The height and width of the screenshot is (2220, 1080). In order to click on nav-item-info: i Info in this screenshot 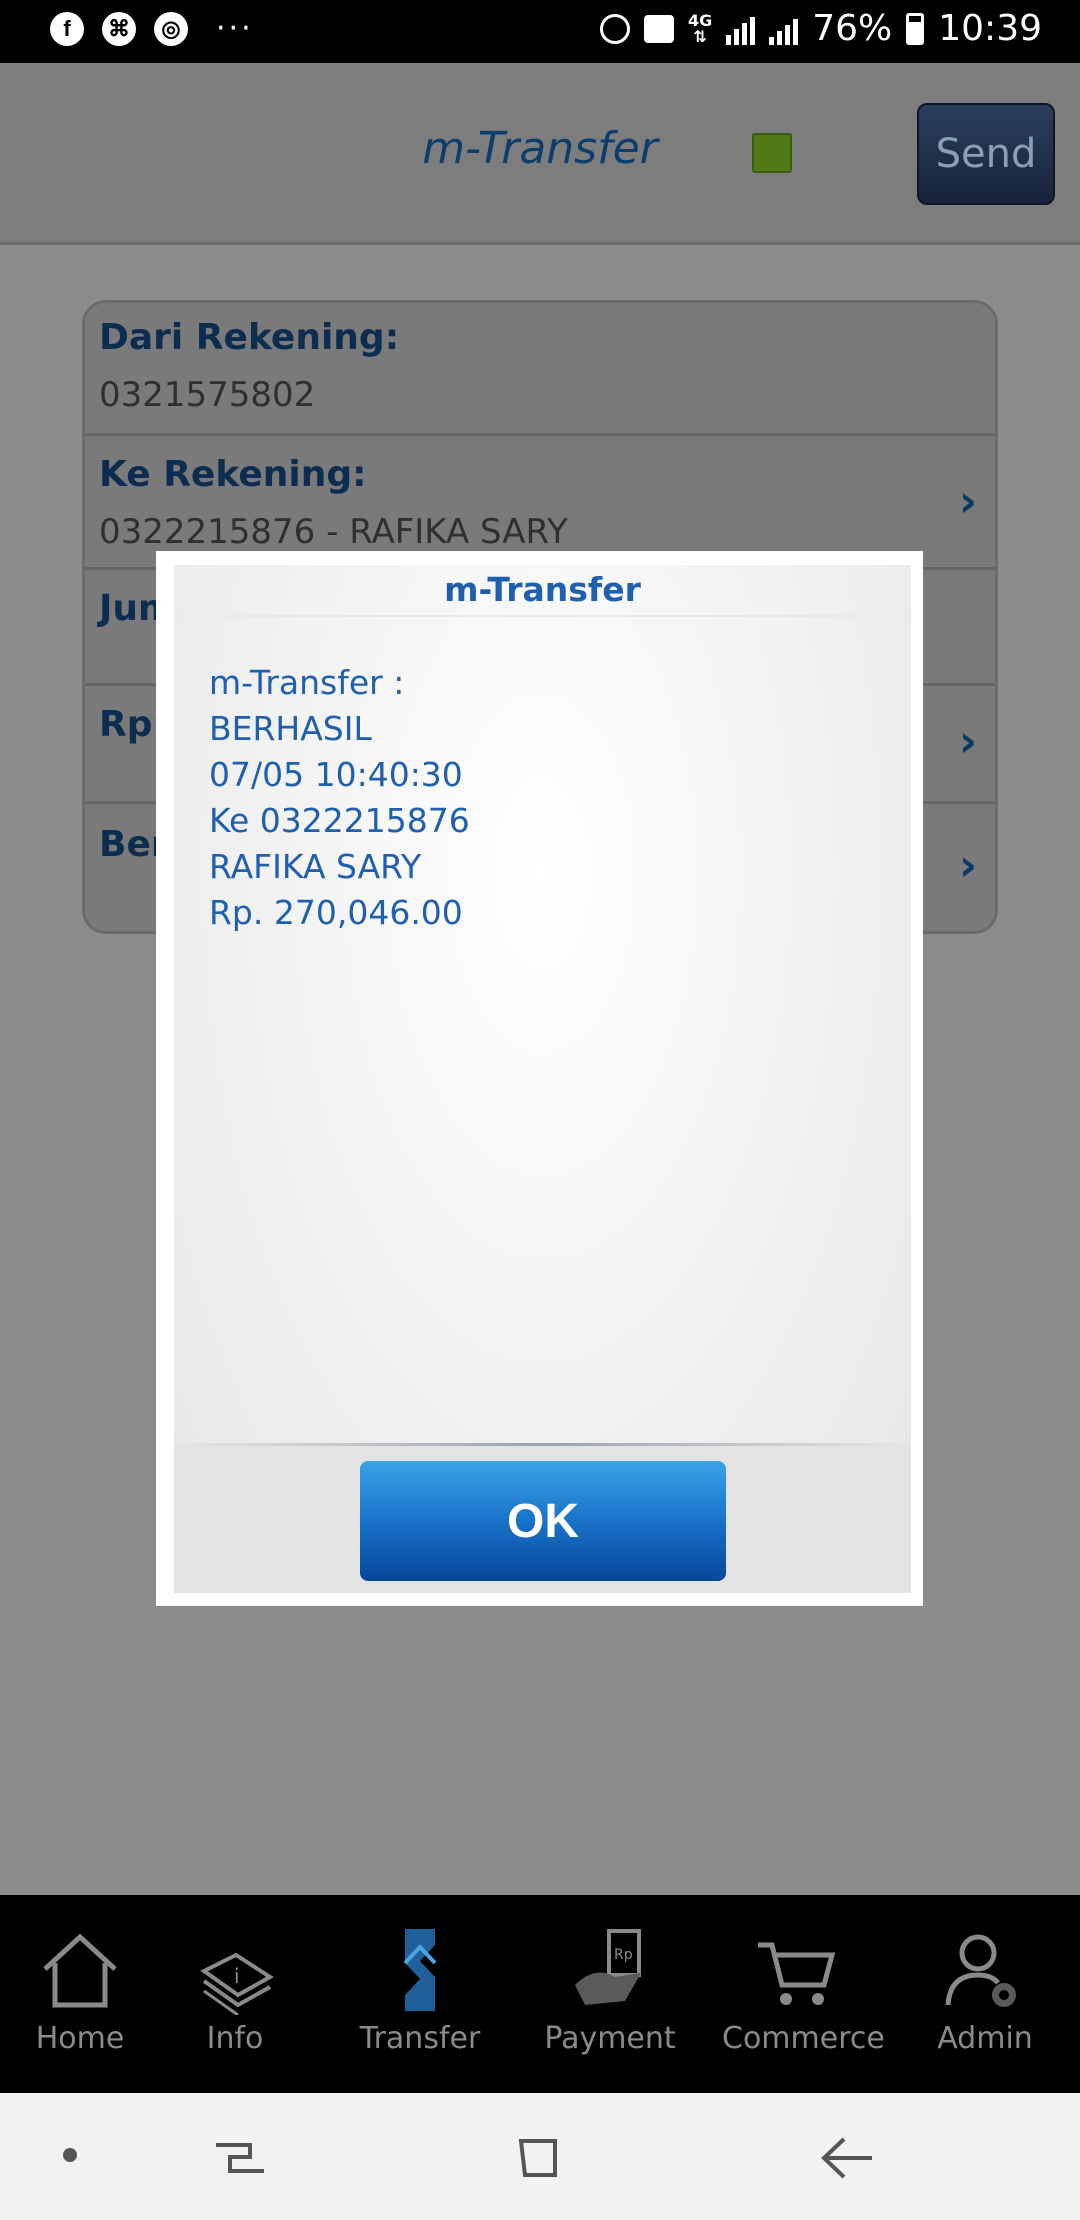, I will do `click(235, 1990)`.